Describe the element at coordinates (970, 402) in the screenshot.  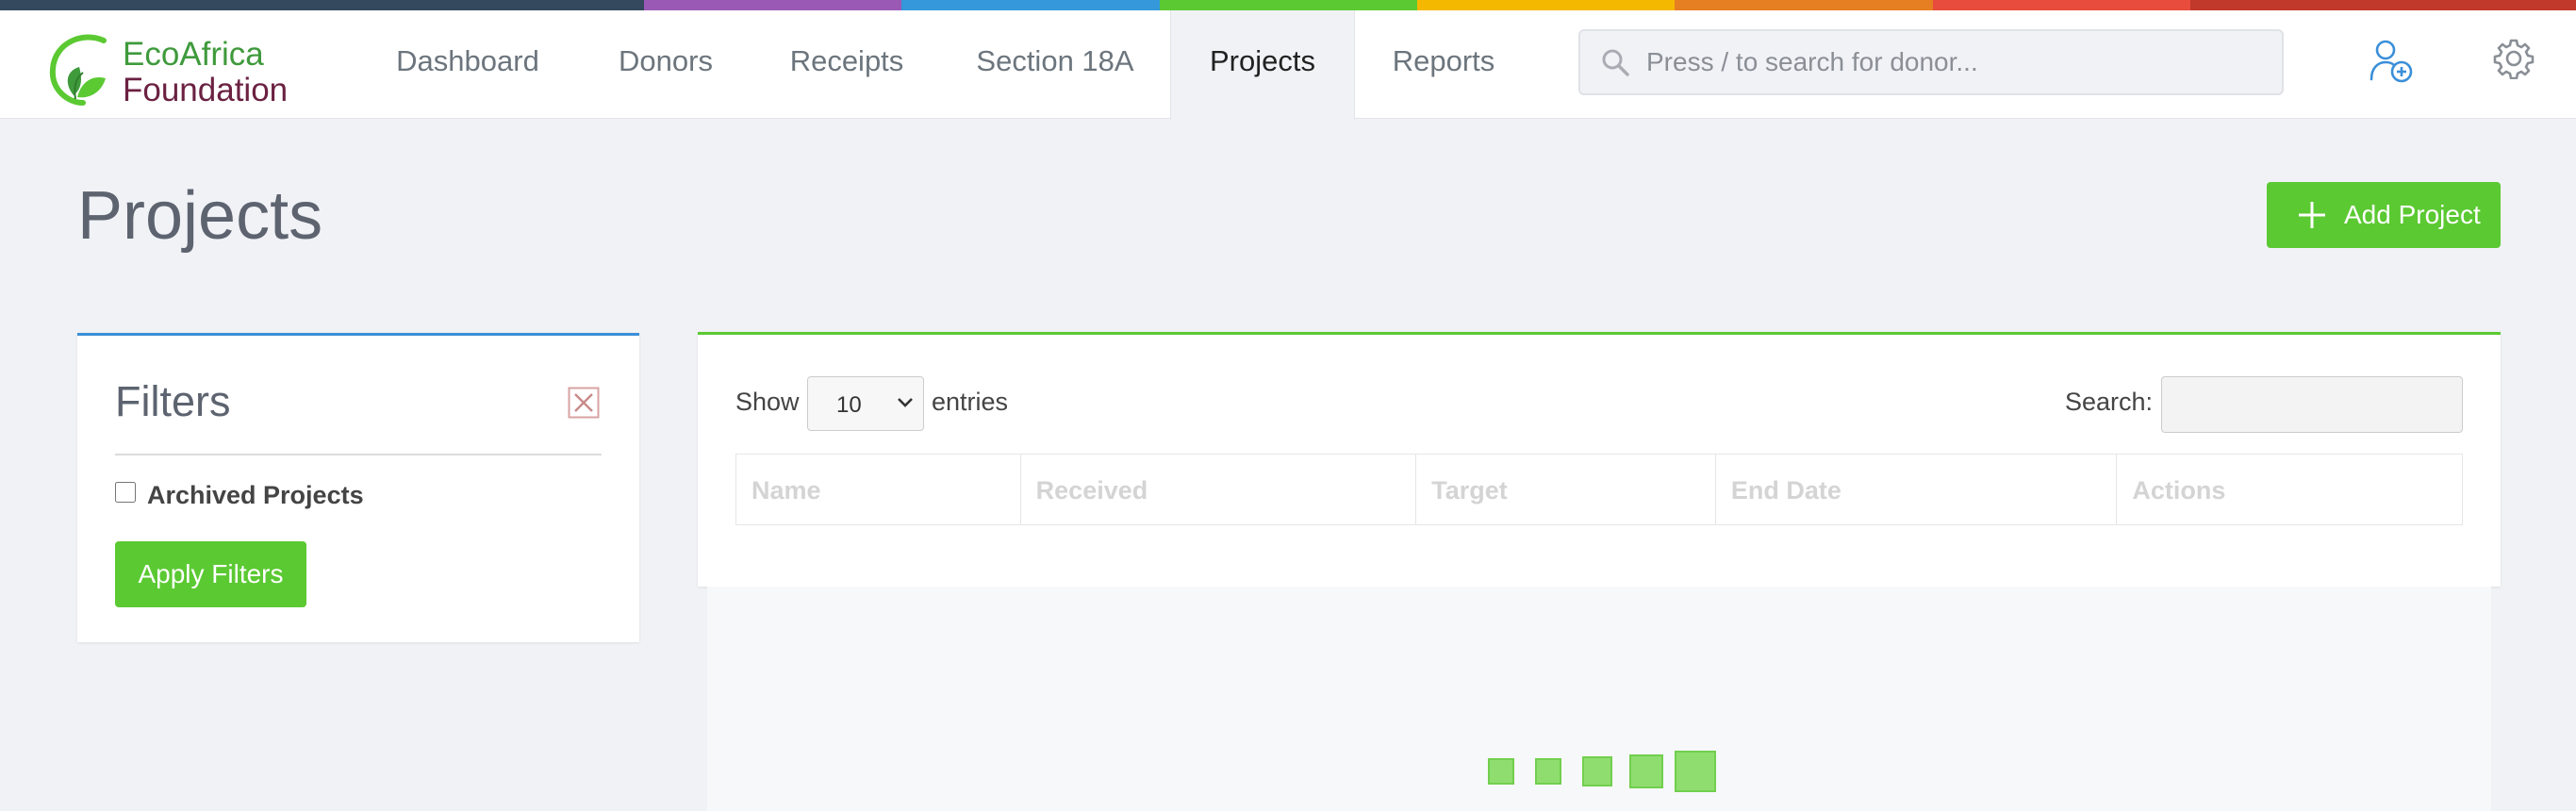
I see `entries-label: entries` at that location.